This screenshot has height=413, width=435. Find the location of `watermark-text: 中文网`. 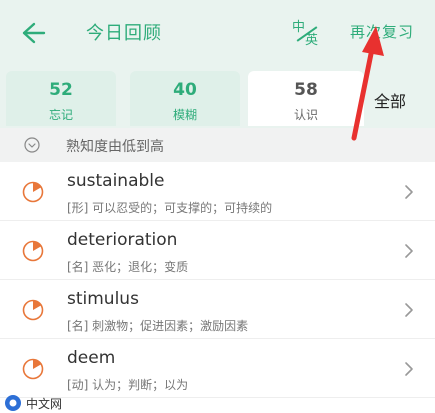

watermark-text: 中文网 is located at coordinates (44, 404).